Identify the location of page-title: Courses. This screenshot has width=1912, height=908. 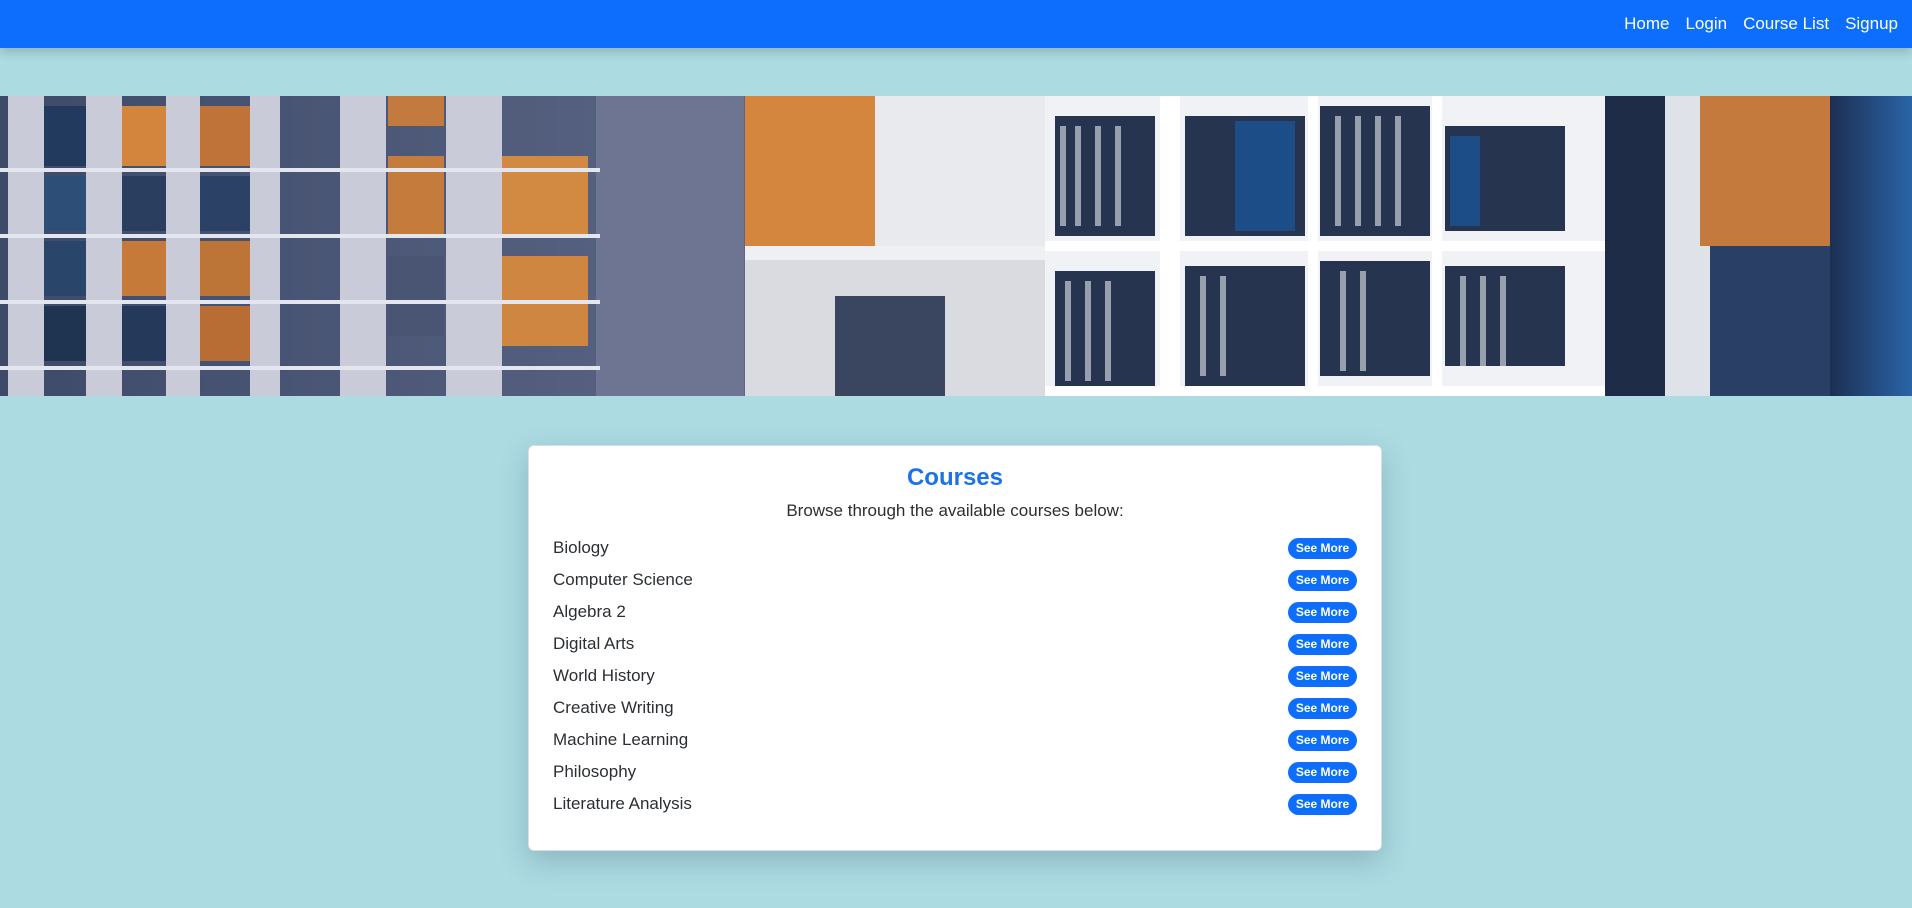
(955, 477).